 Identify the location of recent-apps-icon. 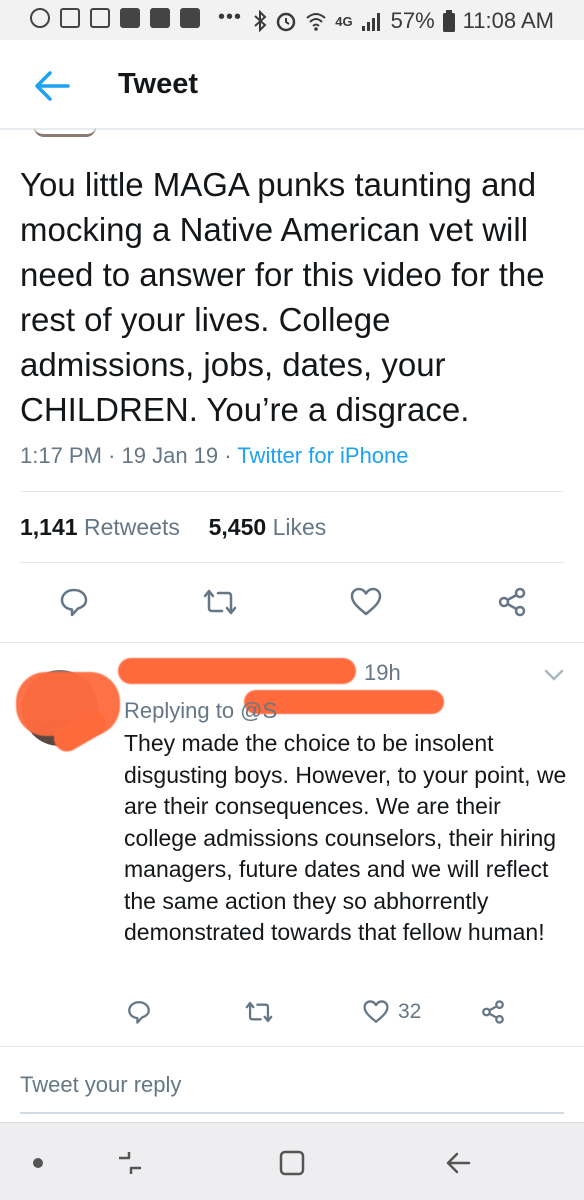
(130, 1163).